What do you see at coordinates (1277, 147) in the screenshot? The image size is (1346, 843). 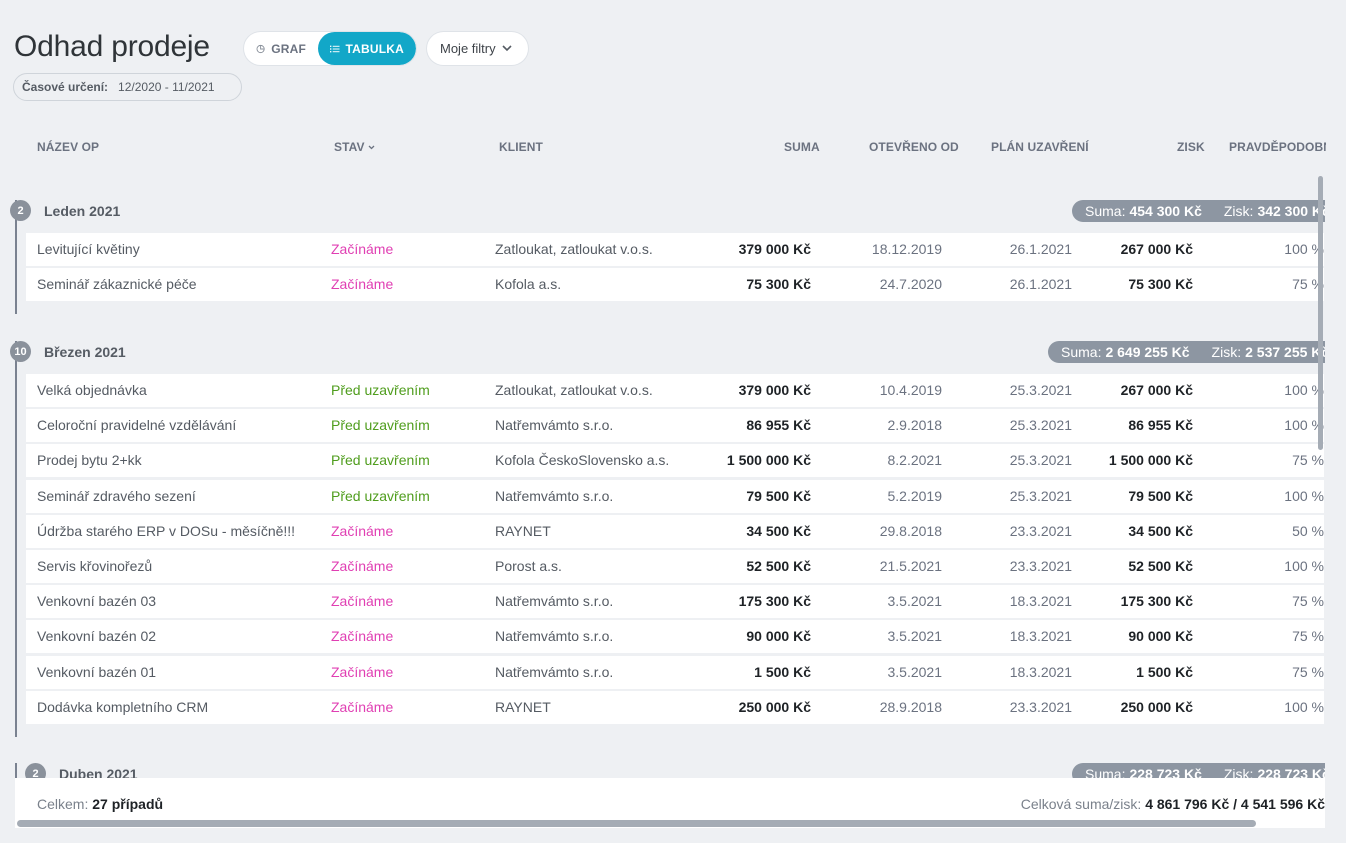 I see `column-header-pravdepodobnost: PRAVDĚPODOBNOST` at bounding box center [1277, 147].